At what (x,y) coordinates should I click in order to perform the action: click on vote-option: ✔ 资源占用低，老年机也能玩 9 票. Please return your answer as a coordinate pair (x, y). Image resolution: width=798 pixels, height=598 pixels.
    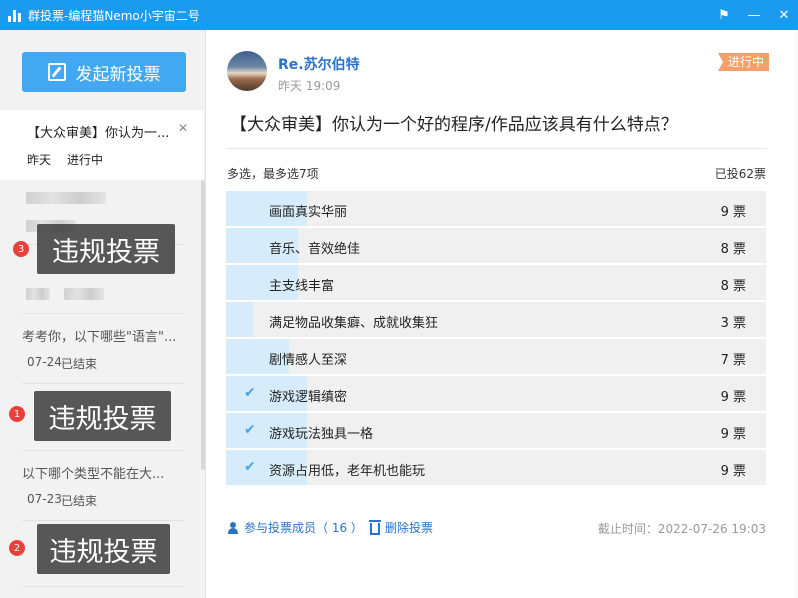
    Looking at the image, I should click on (496, 467).